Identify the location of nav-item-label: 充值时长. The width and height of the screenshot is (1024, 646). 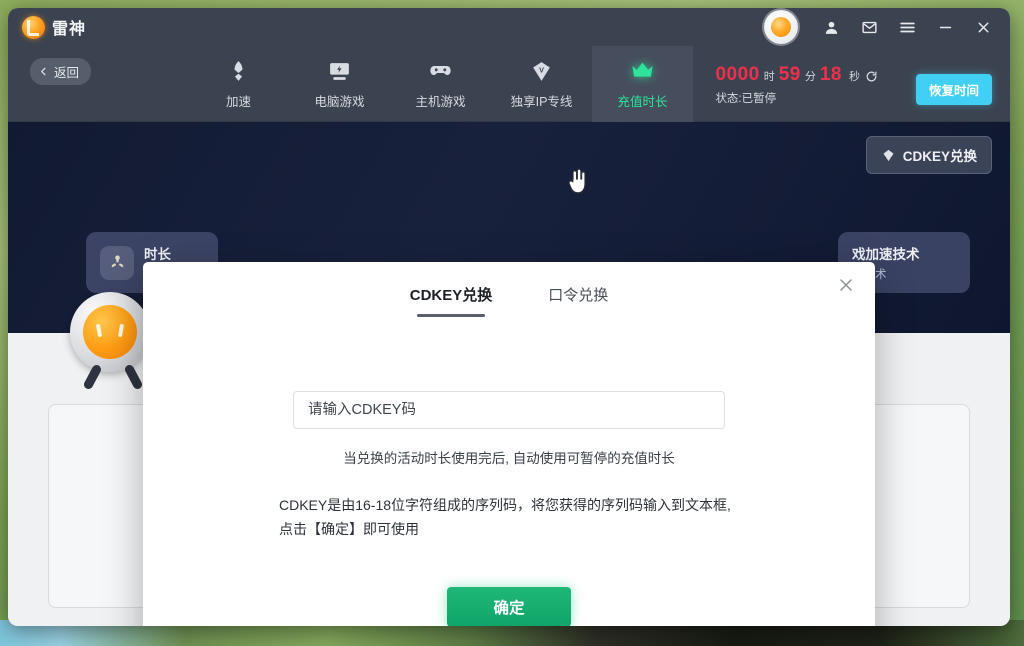
(642, 101).